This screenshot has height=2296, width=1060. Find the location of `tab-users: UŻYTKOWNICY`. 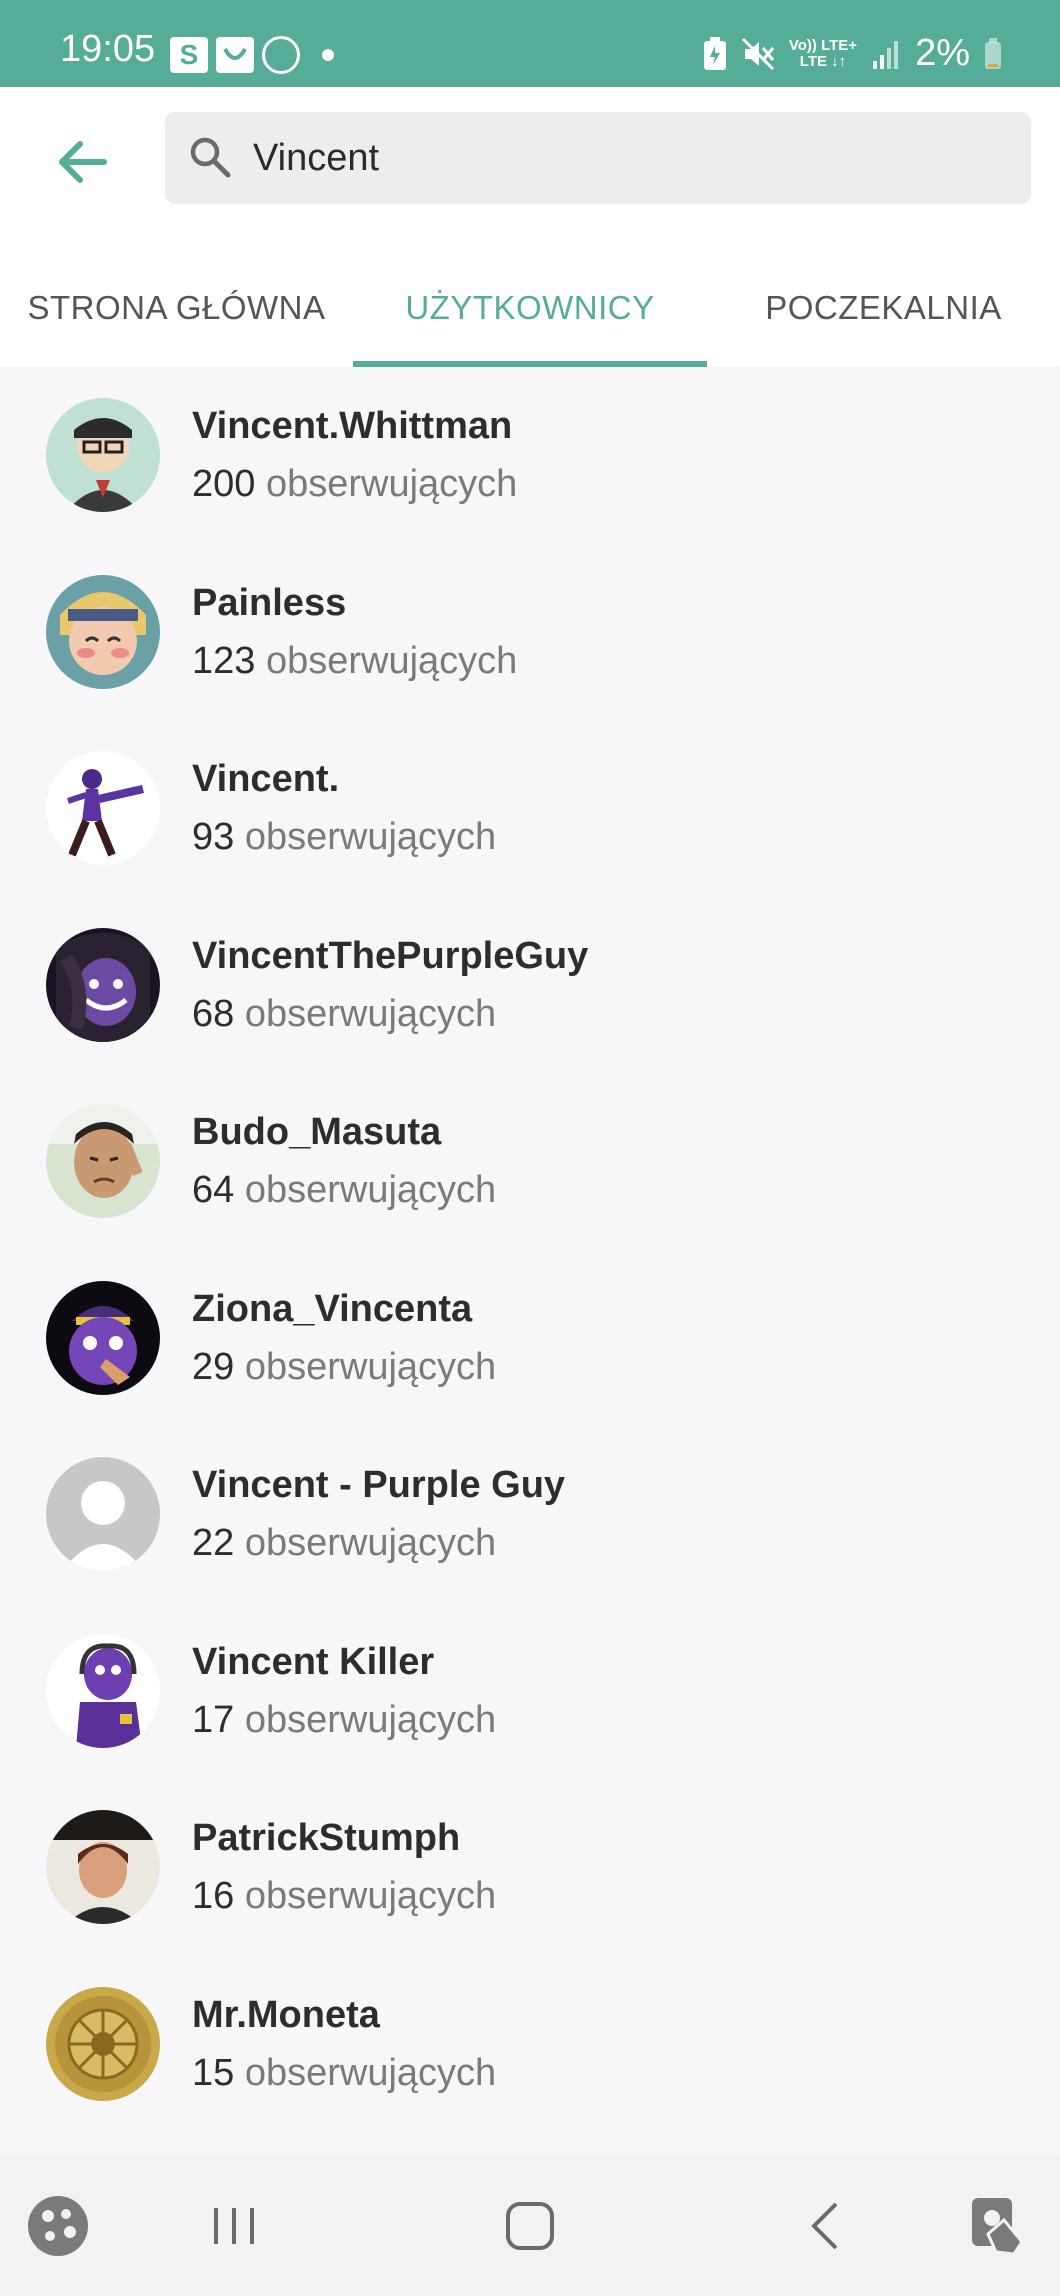

tab-users: UŻYTKOWNICY is located at coordinates (530, 307).